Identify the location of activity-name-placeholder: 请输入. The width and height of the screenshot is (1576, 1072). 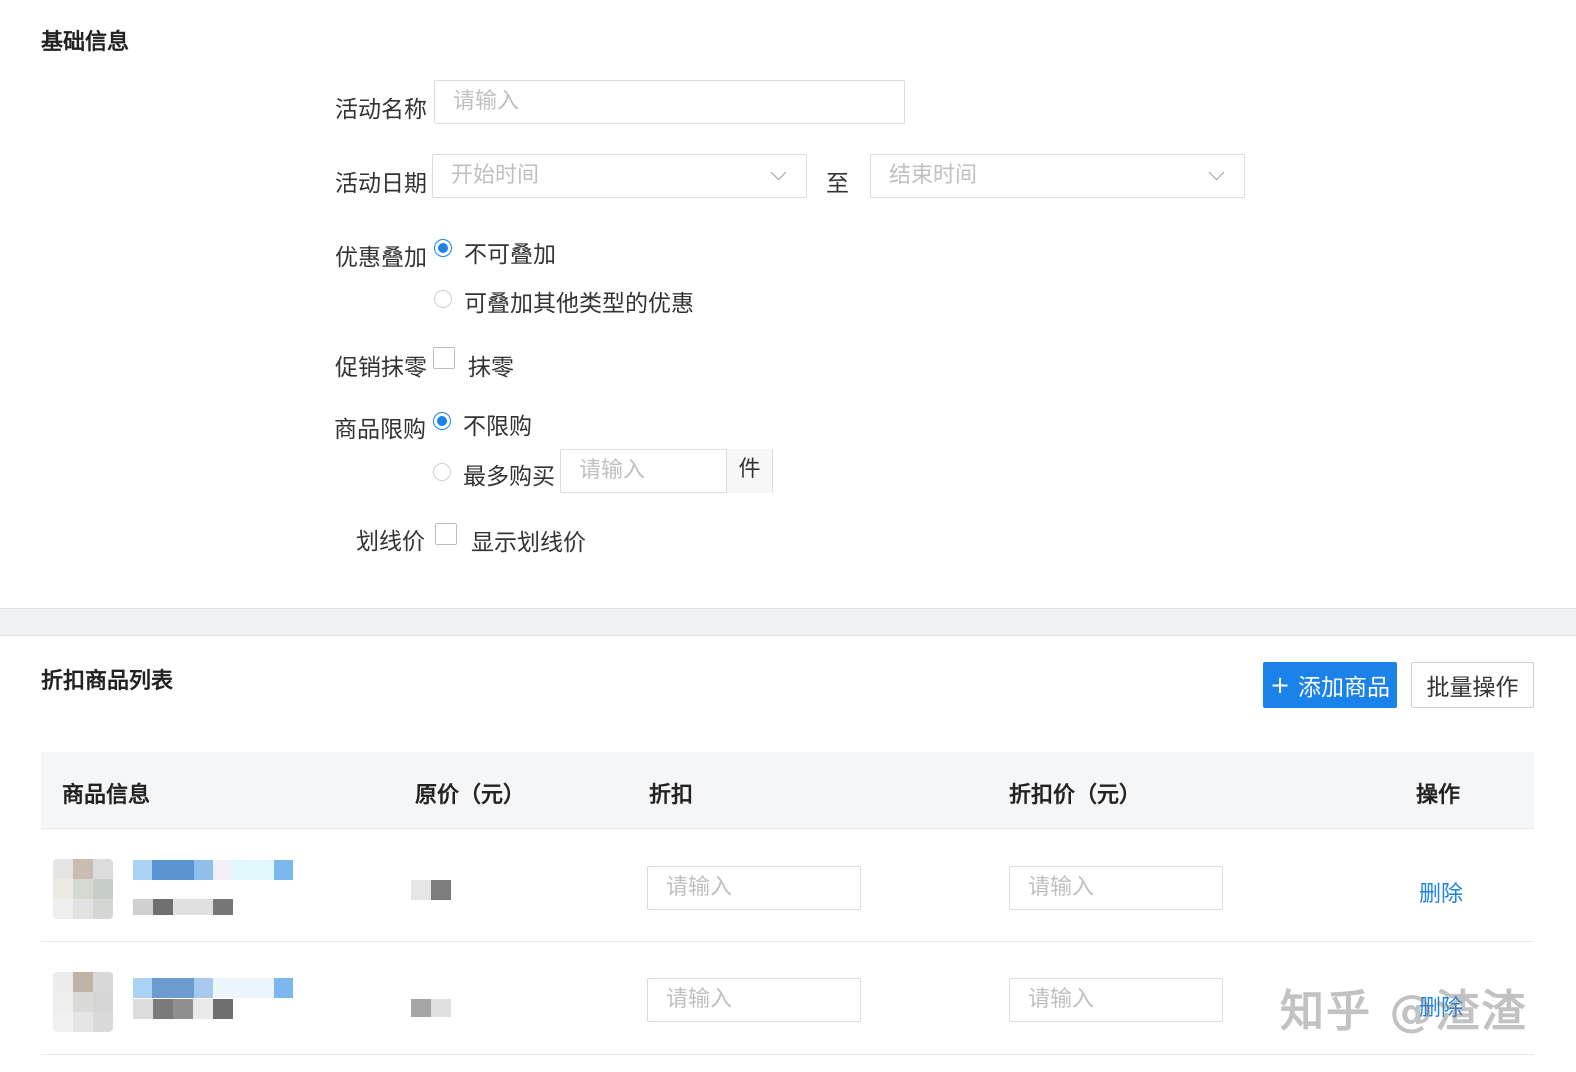
(486, 101).